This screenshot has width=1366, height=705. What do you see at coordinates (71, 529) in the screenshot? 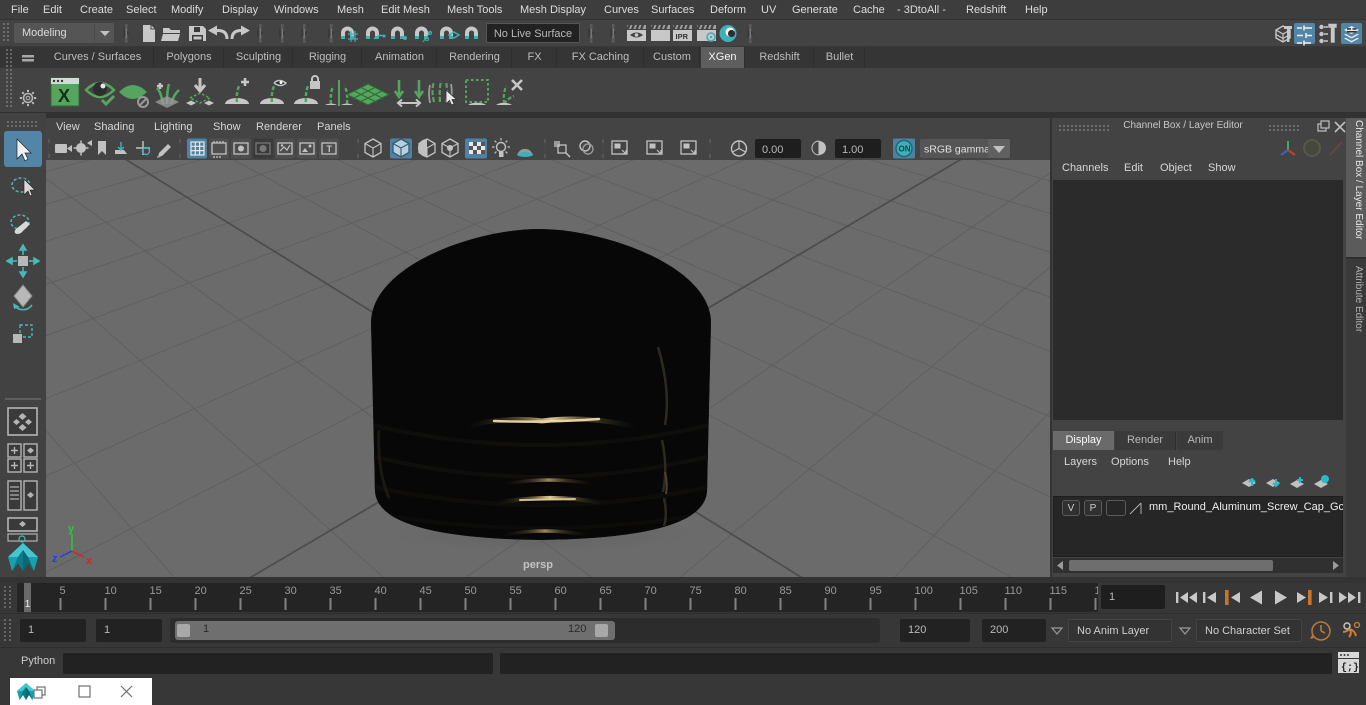
I see `svg-text: y` at bounding box center [71, 529].